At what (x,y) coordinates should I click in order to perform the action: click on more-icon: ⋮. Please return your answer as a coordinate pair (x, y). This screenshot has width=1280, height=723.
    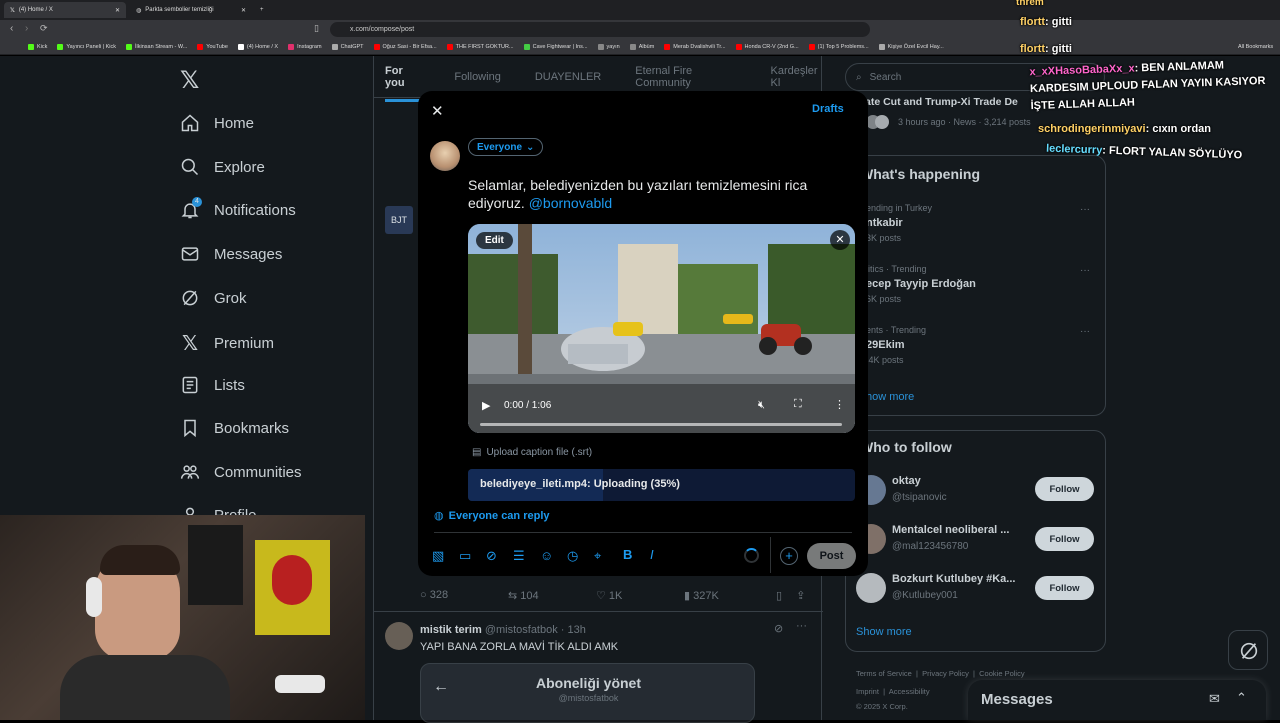
    Looking at the image, I should click on (839, 404).